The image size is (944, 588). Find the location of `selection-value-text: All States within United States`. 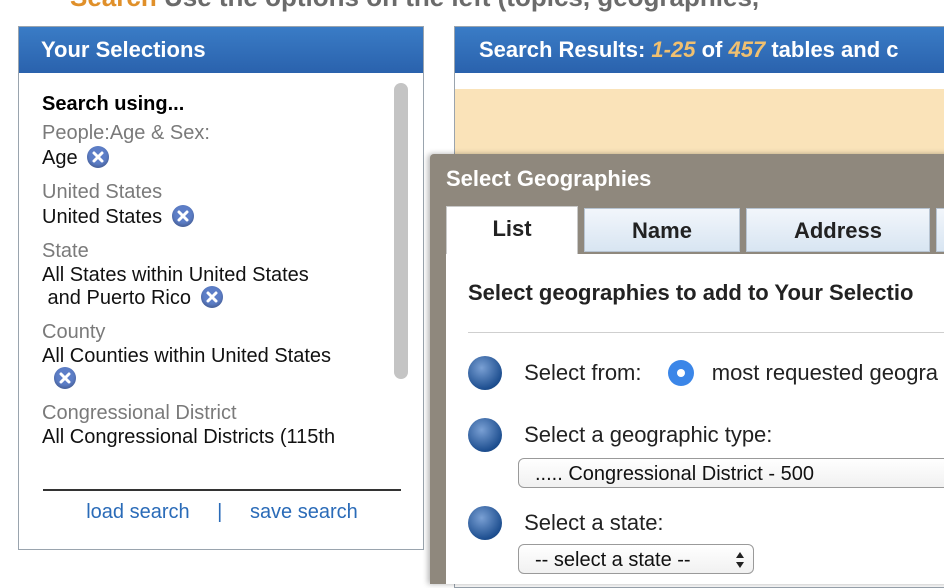

selection-value-text: All States within United States is located at coordinates (175, 275).